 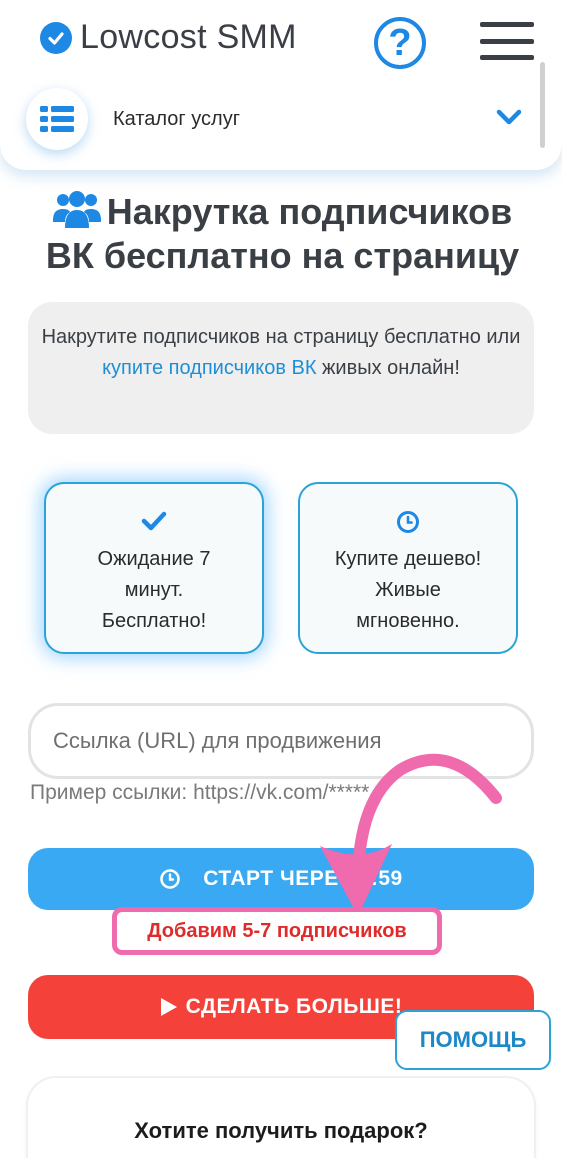 What do you see at coordinates (509, 119) in the screenshot?
I see `chevron-down-icon` at bounding box center [509, 119].